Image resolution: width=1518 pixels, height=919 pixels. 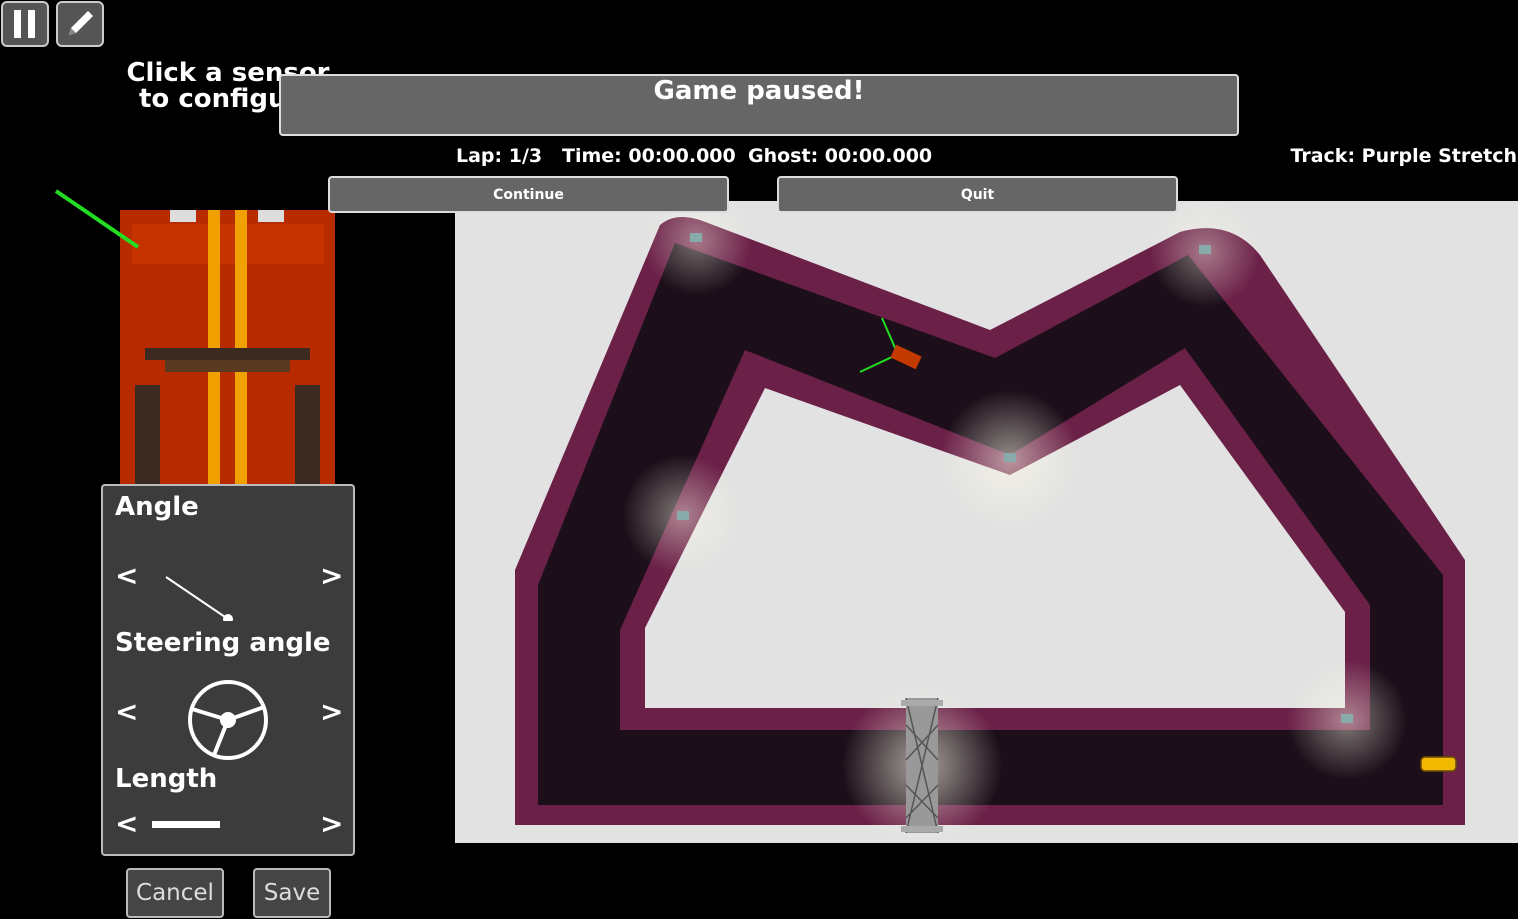 I want to click on pause-icon, so click(x=24, y=24).